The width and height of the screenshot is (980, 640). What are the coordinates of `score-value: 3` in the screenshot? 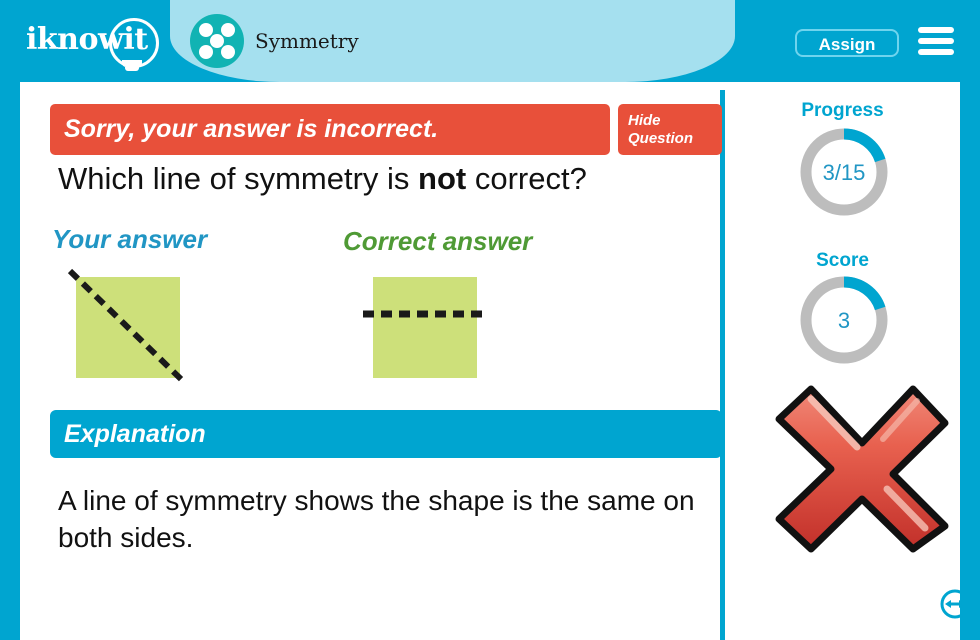 It's located at (844, 320).